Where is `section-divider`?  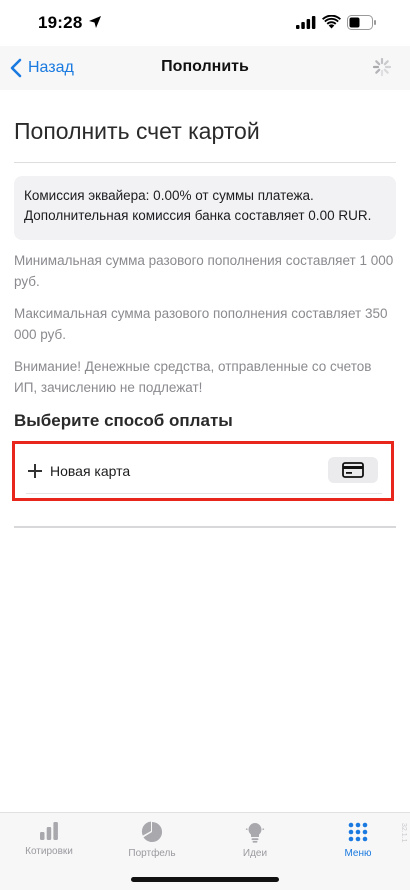
section-divider is located at coordinates (205, 527).